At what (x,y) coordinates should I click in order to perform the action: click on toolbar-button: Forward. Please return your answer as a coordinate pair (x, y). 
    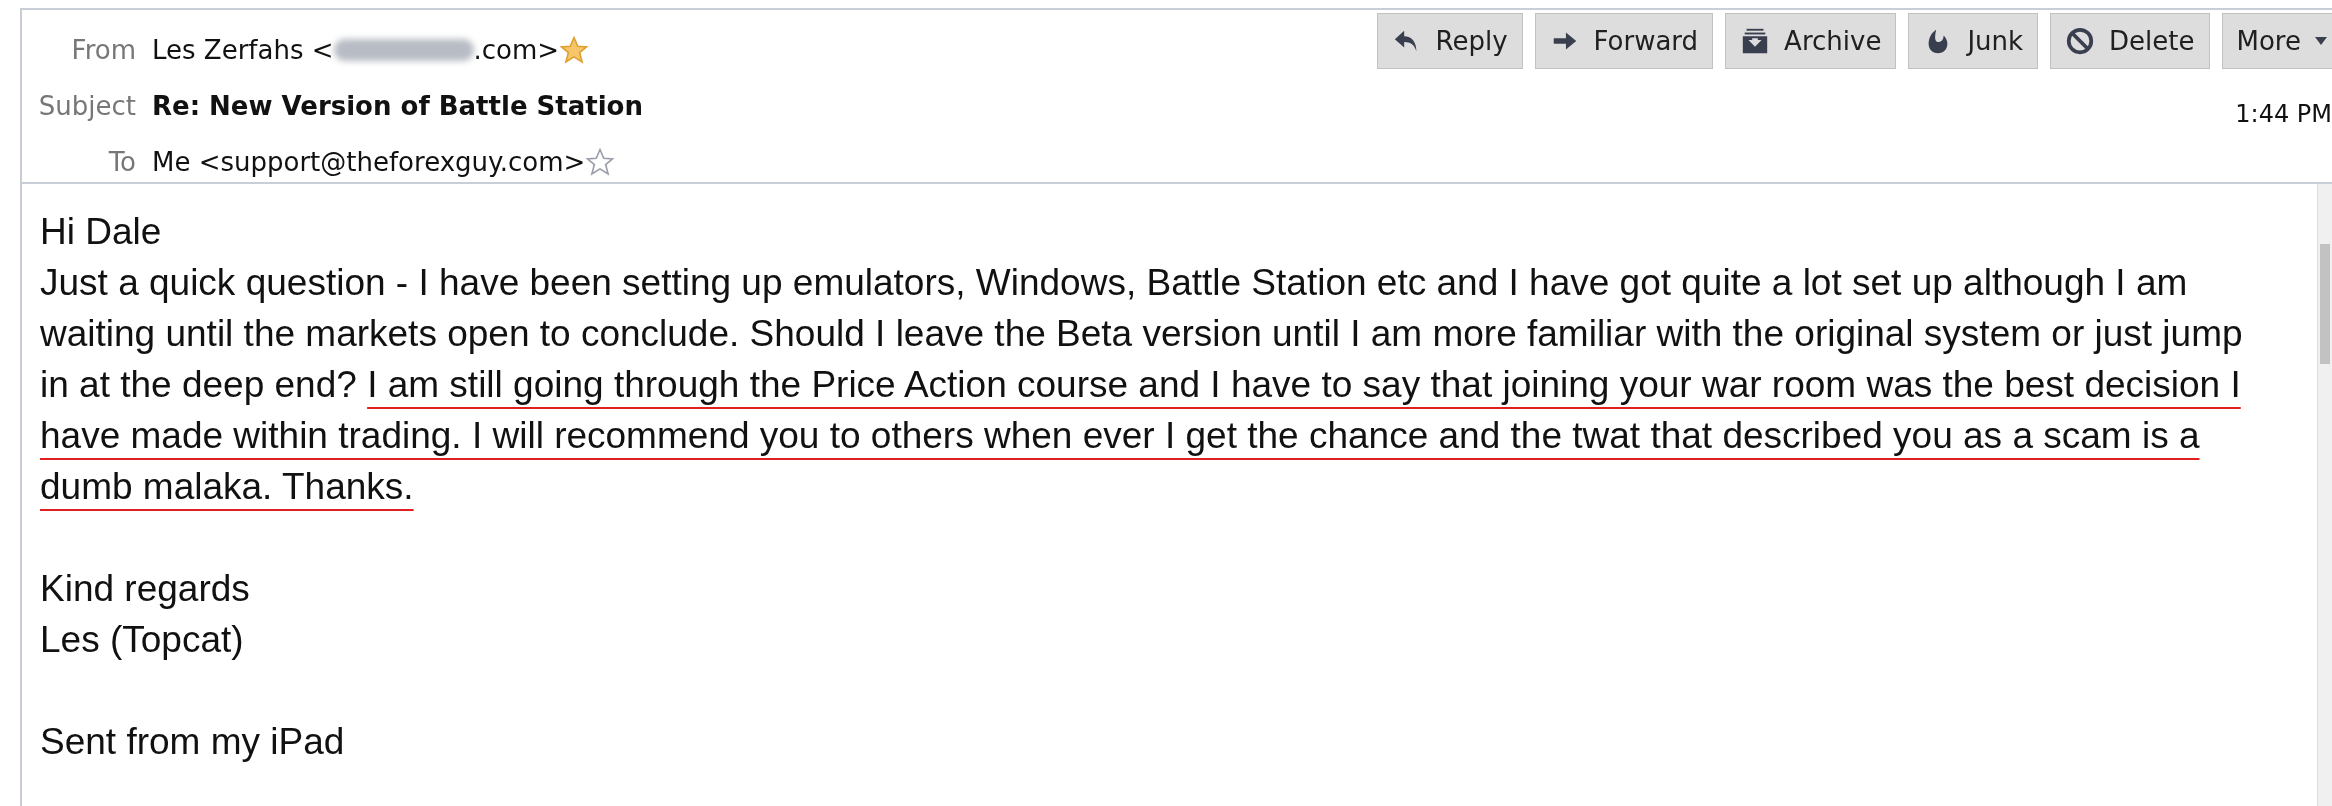
    Looking at the image, I should click on (1624, 41).